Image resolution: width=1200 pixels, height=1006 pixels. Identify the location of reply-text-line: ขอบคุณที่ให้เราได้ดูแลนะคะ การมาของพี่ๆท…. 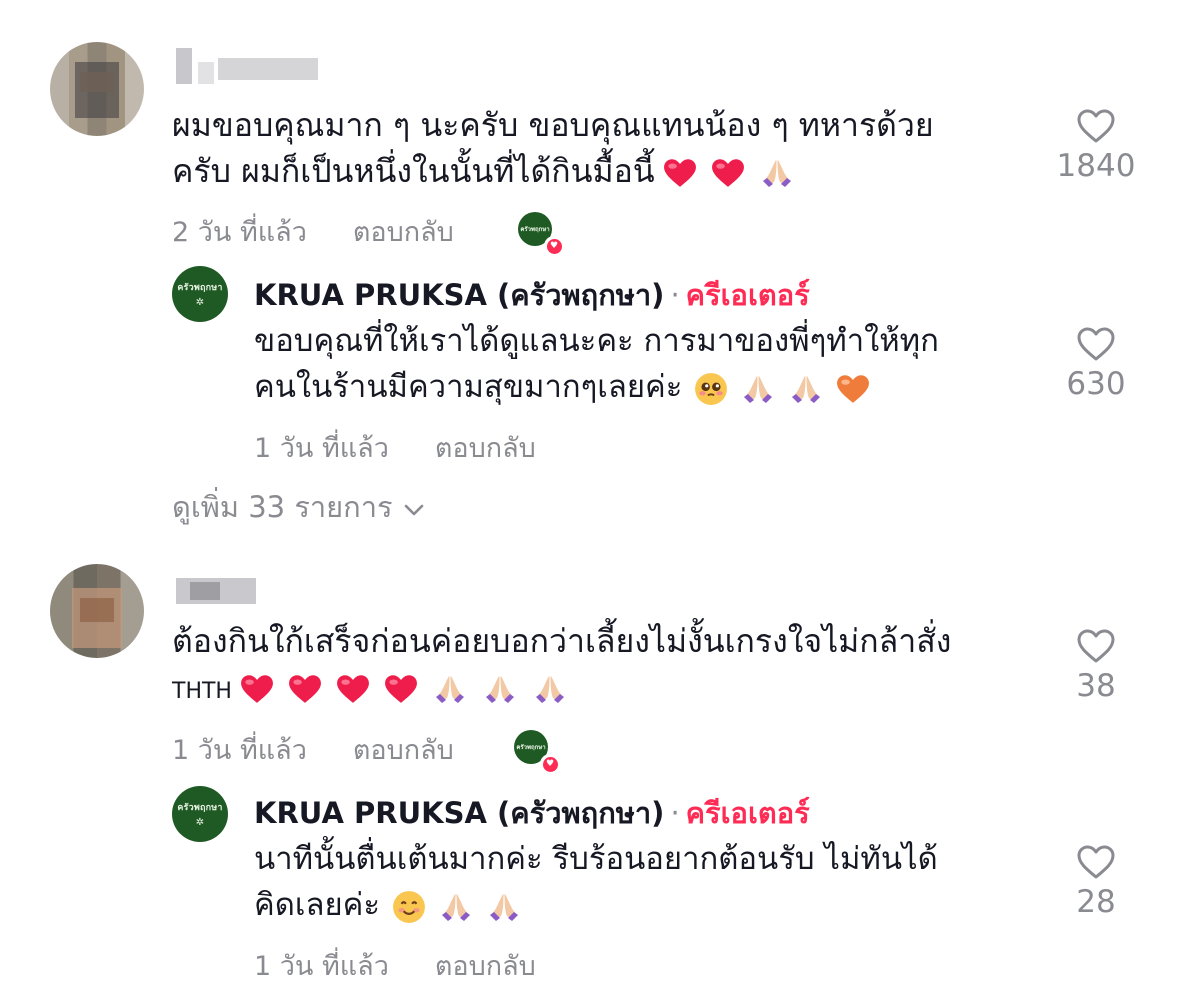
(596, 341).